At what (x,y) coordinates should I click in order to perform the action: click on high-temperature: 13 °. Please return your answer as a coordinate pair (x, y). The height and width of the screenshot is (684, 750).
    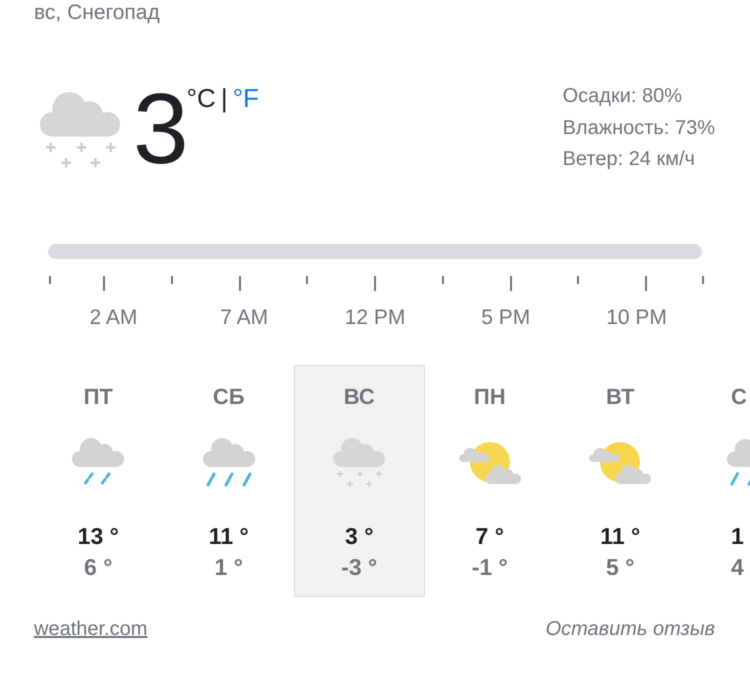
    Looking at the image, I should click on (98, 536).